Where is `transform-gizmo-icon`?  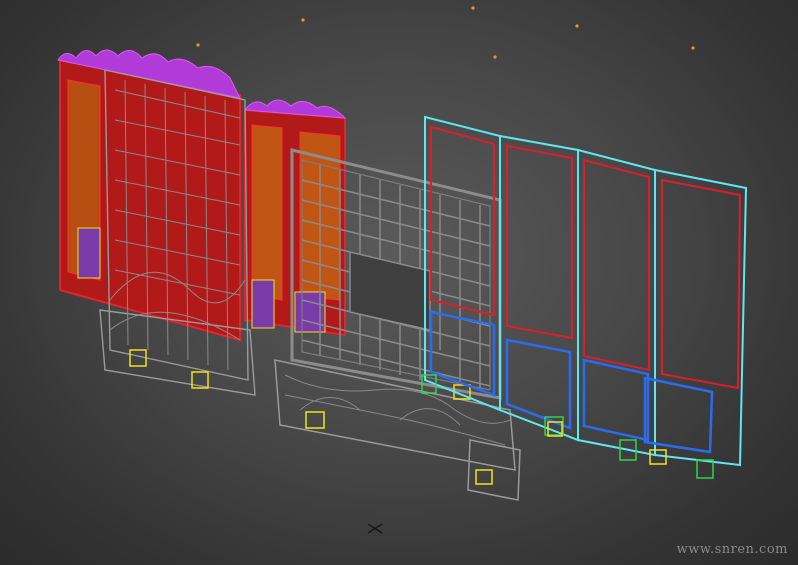 transform-gizmo-icon is located at coordinates (375, 528).